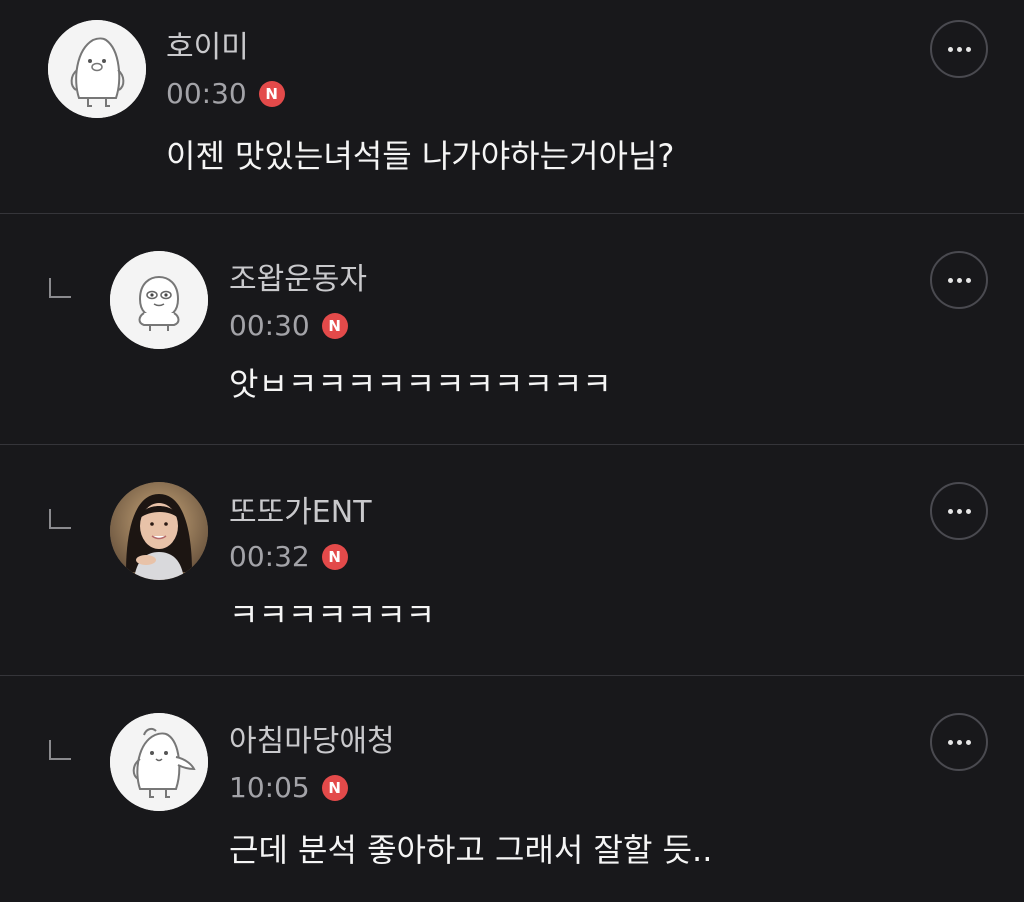  I want to click on comment-time: 00:32, so click(269, 556).